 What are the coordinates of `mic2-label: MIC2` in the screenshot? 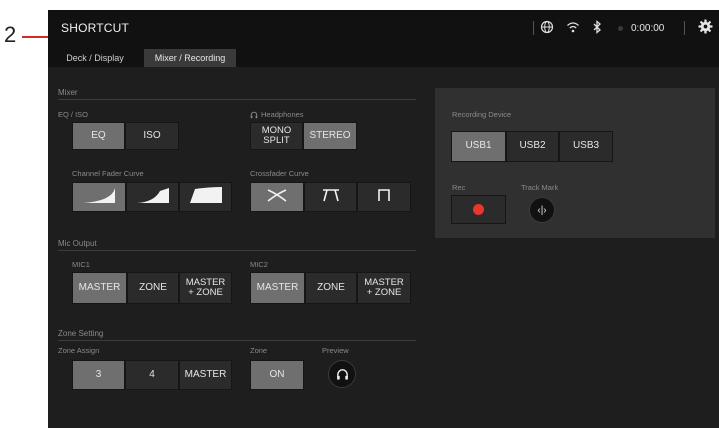 It's located at (259, 264).